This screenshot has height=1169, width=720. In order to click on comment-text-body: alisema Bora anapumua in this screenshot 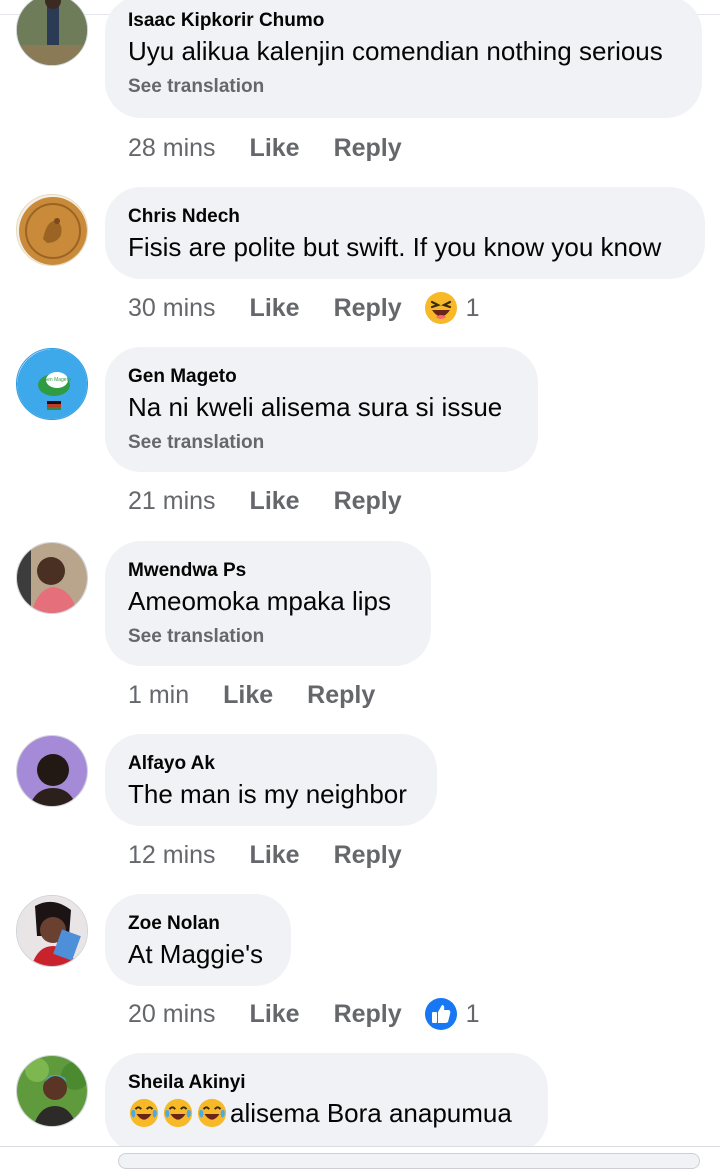, I will do `click(371, 1113)`.